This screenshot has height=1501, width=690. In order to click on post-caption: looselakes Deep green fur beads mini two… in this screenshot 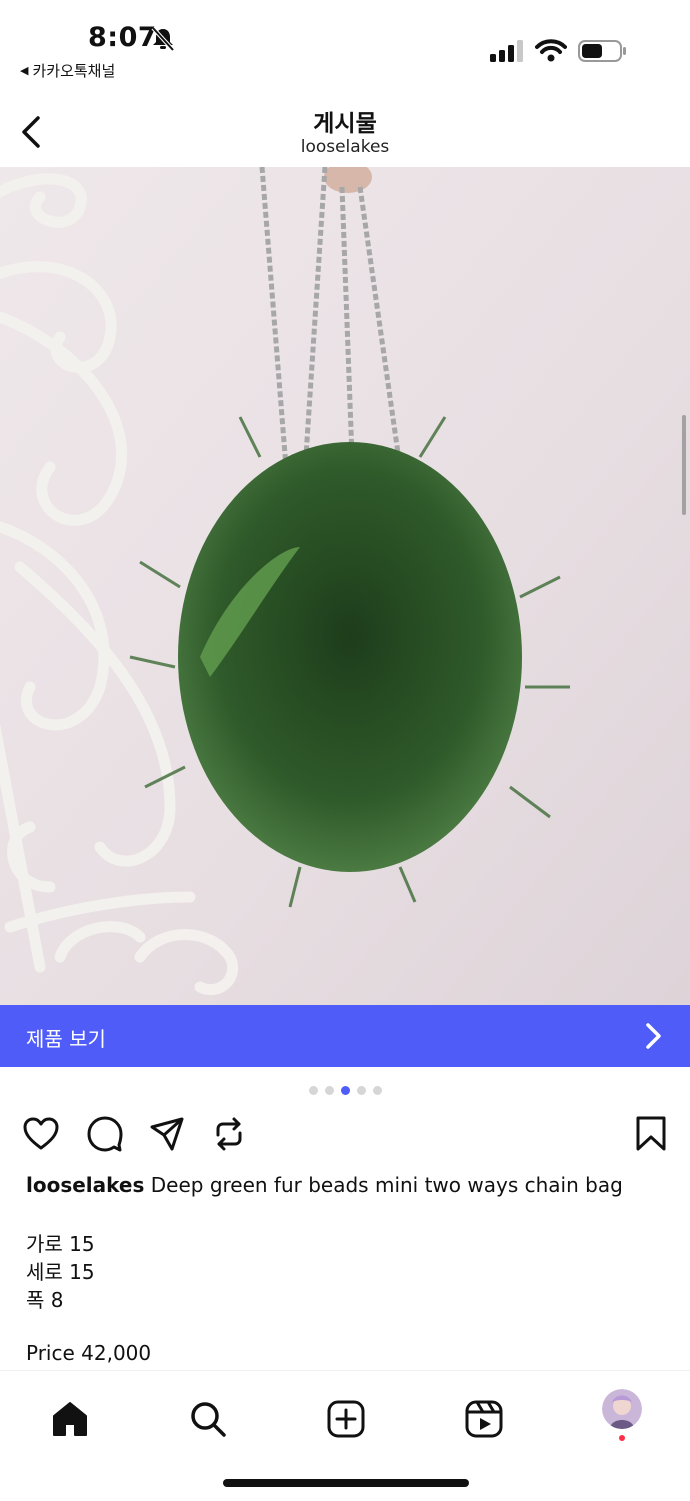, I will do `click(346, 1185)`.